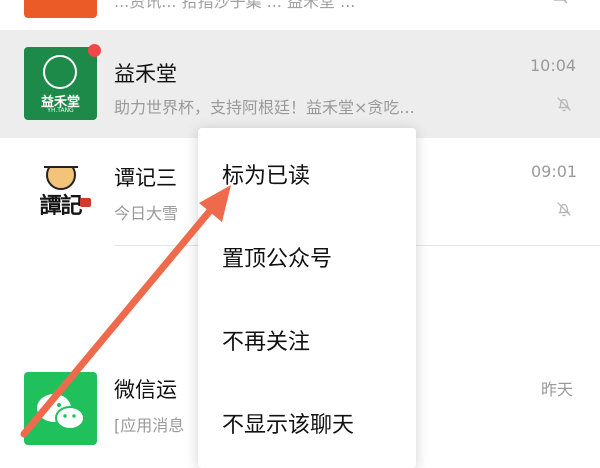 This screenshot has height=468, width=600. What do you see at coordinates (149, 425) in the screenshot?
I see `chat-preview: [应用消息` at bounding box center [149, 425].